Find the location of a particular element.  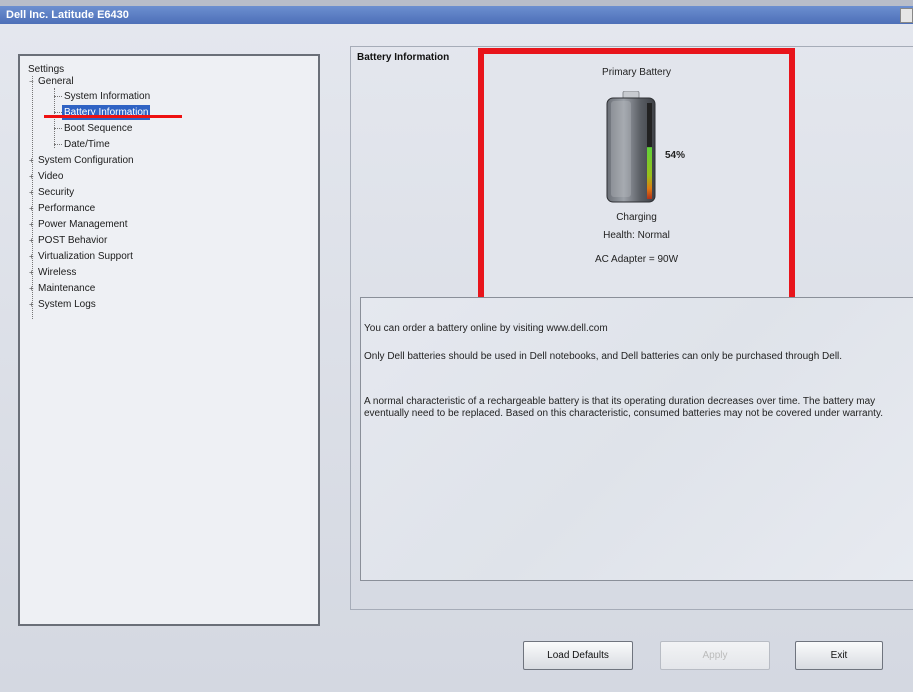

ac-adapter-info: AC Adapter = 90W is located at coordinates (636, 259).